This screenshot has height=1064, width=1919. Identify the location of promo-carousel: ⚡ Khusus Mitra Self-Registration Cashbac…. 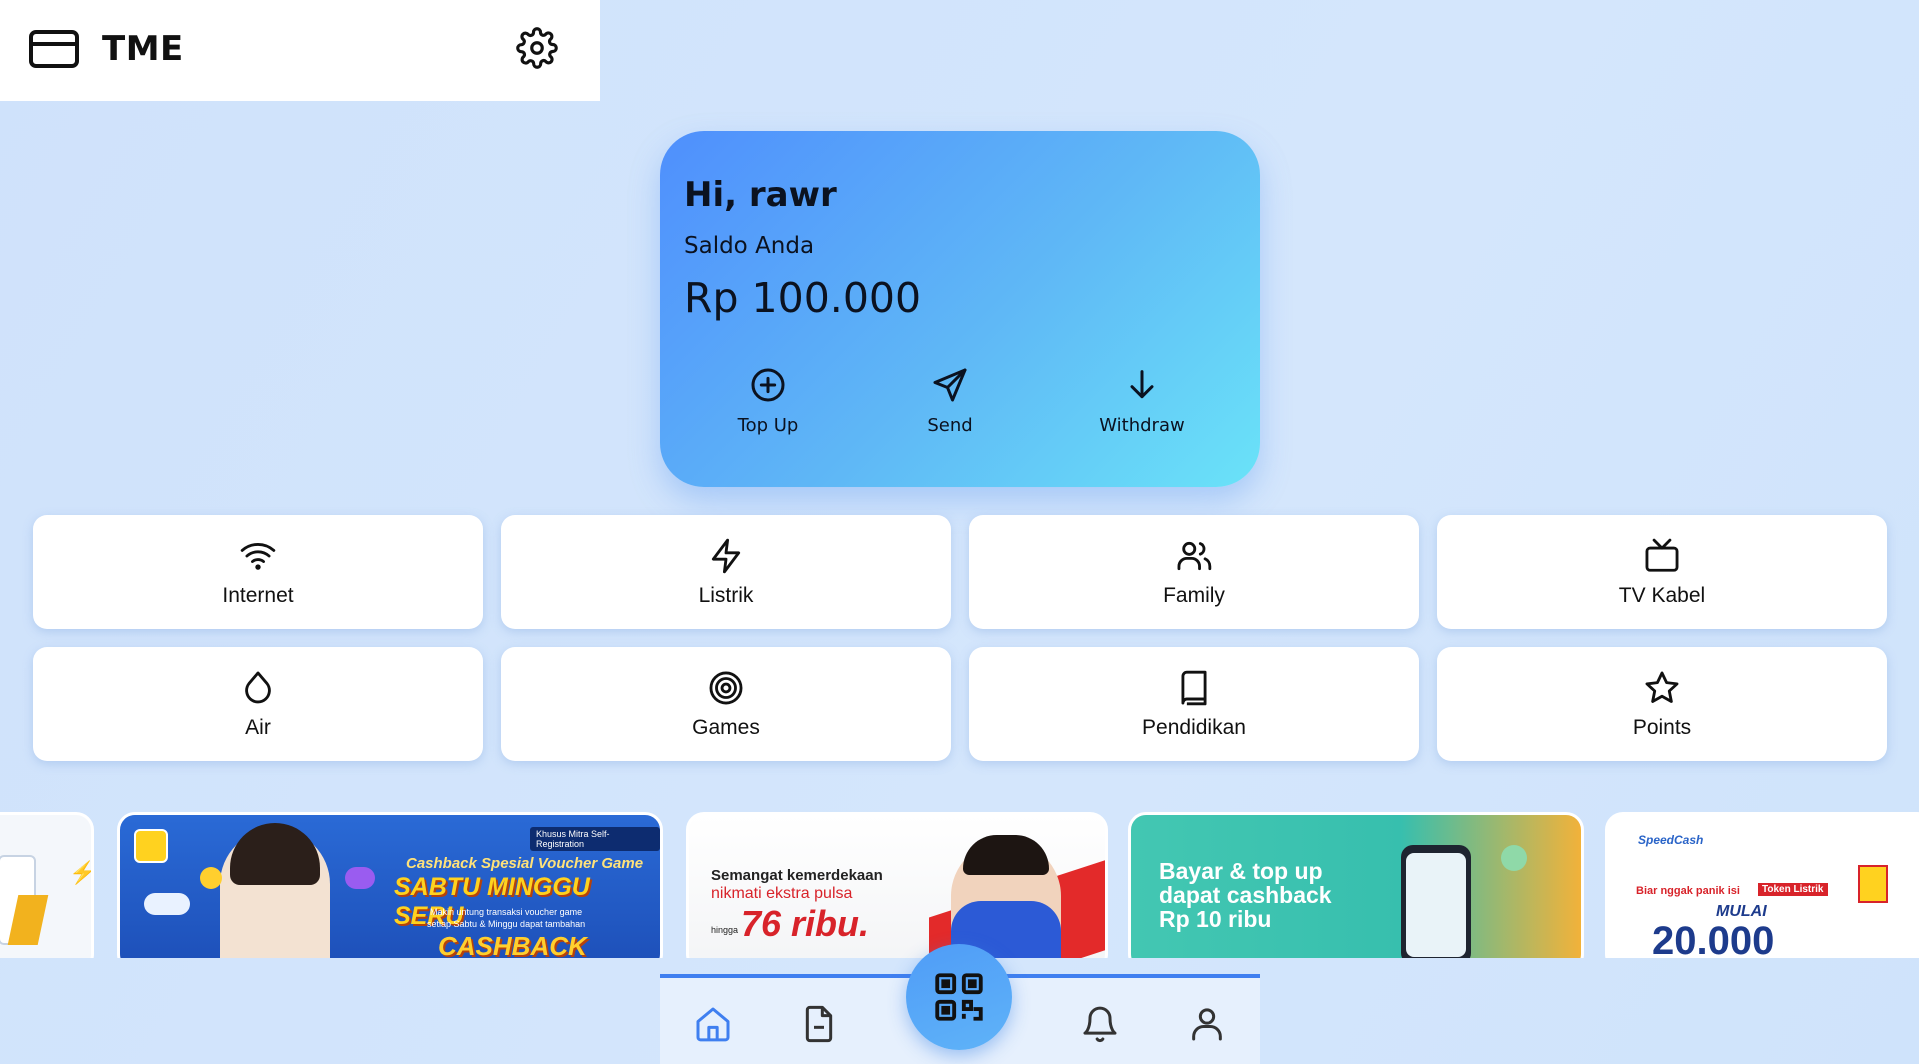
(959, 885).